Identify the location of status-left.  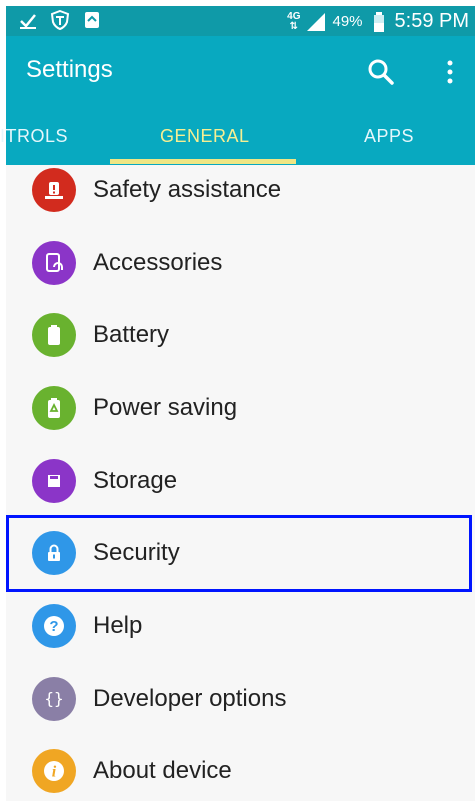
(60, 20).